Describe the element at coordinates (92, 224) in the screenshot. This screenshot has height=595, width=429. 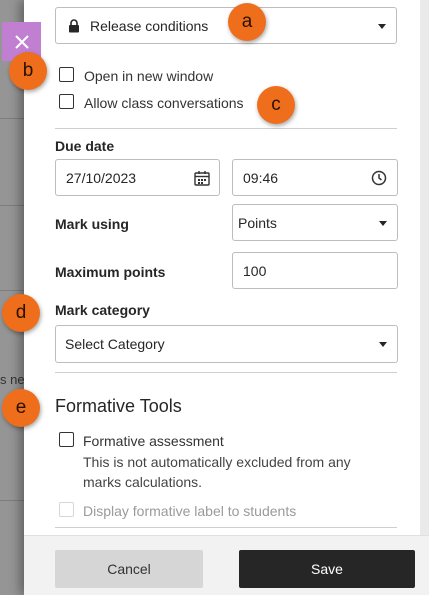
I see `mark-using-label: Mark using` at that location.